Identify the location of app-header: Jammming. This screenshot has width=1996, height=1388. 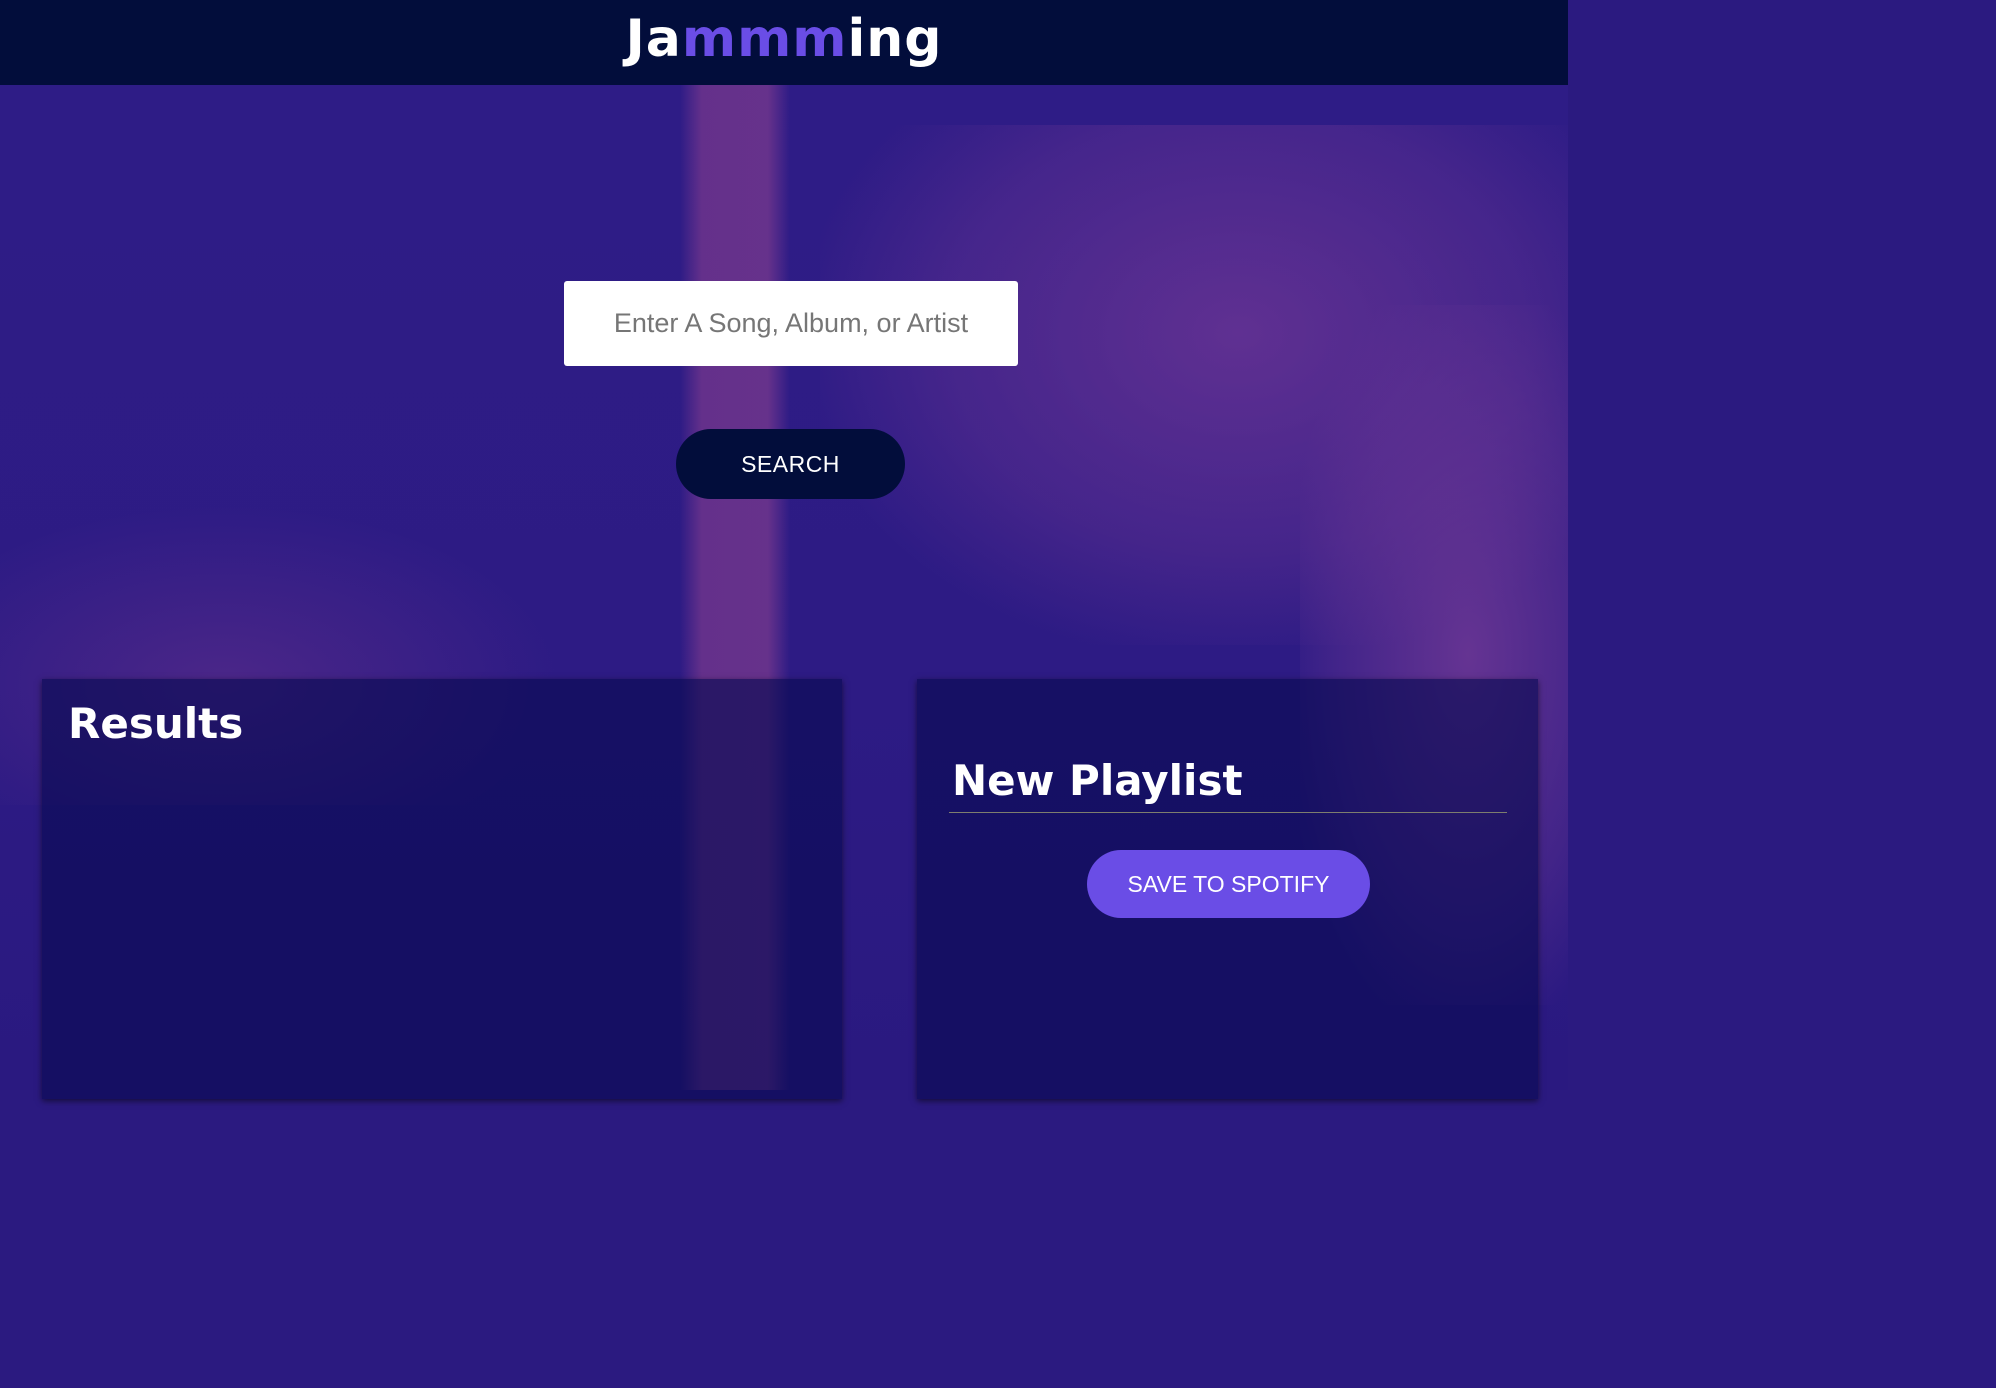
(784, 42).